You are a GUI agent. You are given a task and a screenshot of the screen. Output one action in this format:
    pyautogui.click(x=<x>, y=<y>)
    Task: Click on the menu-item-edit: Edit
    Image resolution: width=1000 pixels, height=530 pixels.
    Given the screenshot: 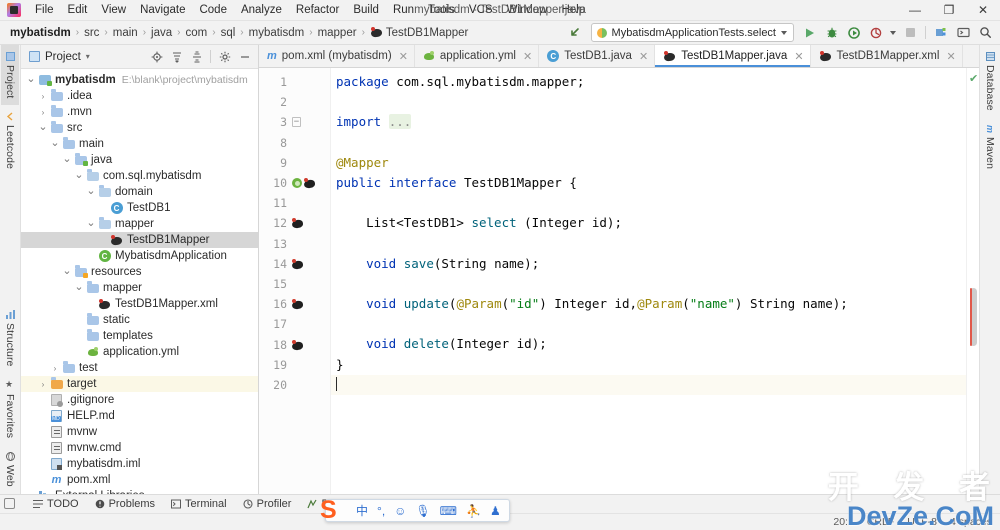 What is the action you would take?
    pyautogui.click(x=78, y=10)
    